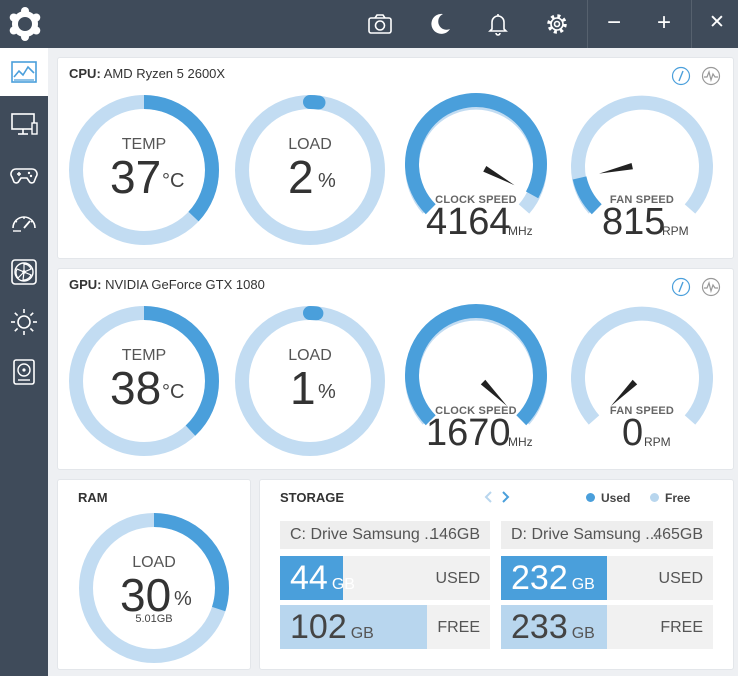 Image resolution: width=738 pixels, height=676 pixels. What do you see at coordinates (498, 24) in the screenshot?
I see `bell-icon` at bounding box center [498, 24].